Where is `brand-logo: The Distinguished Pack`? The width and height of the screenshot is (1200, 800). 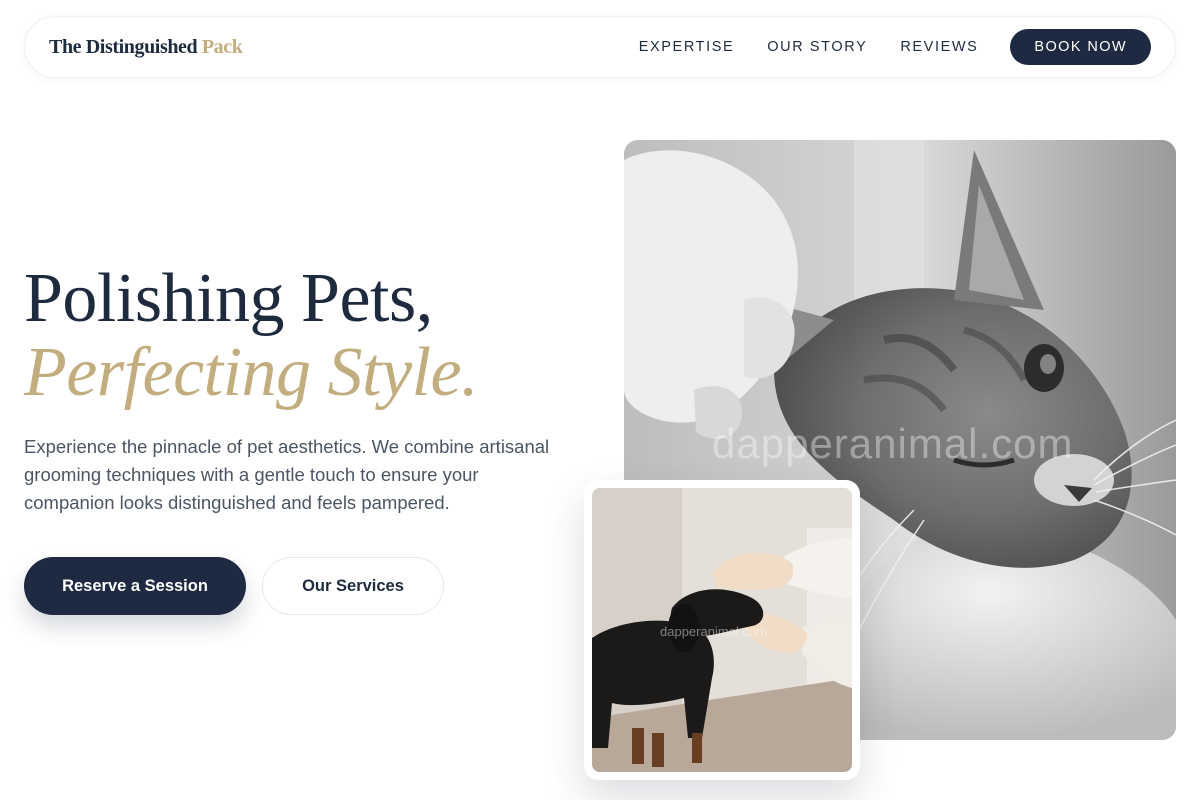 brand-logo: The Distinguished Pack is located at coordinates (146, 47).